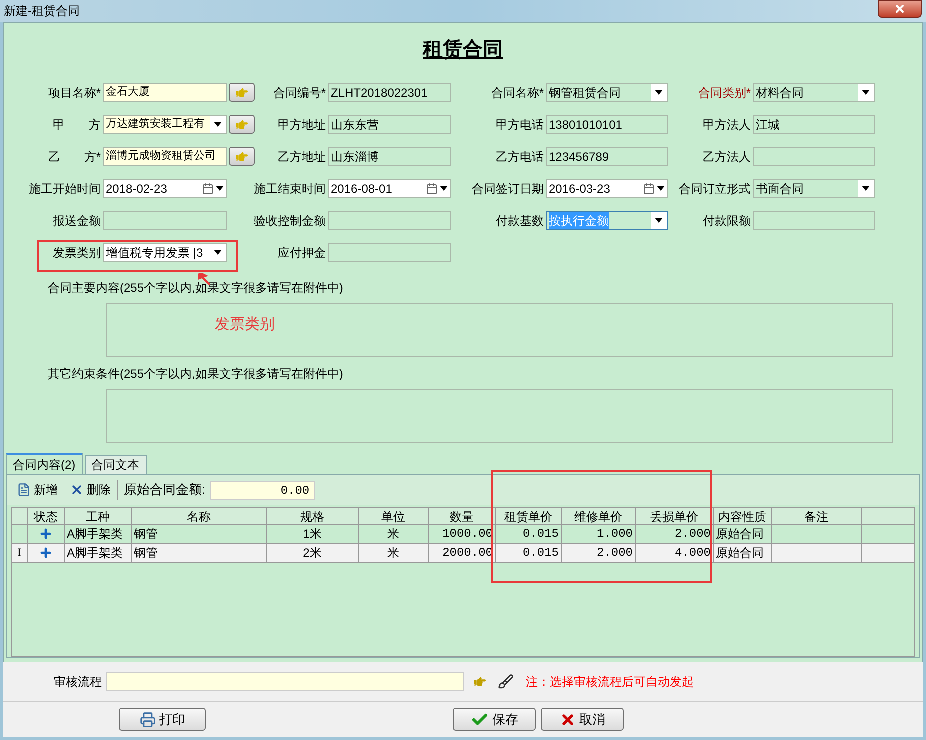 The image size is (926, 740). Describe the element at coordinates (165, 252) in the screenshot. I see `dropdown-field: 增值税专用发票 |3` at that location.